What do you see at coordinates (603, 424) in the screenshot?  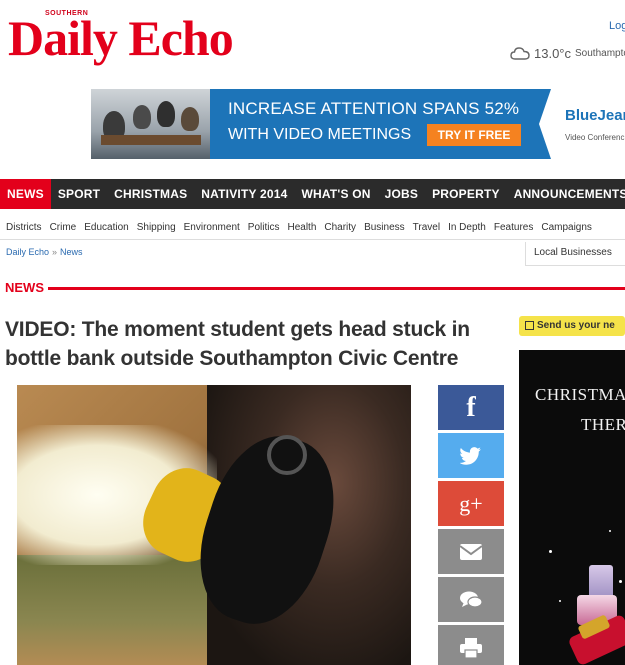 I see `sidebar-ad-line2: THER` at bounding box center [603, 424].